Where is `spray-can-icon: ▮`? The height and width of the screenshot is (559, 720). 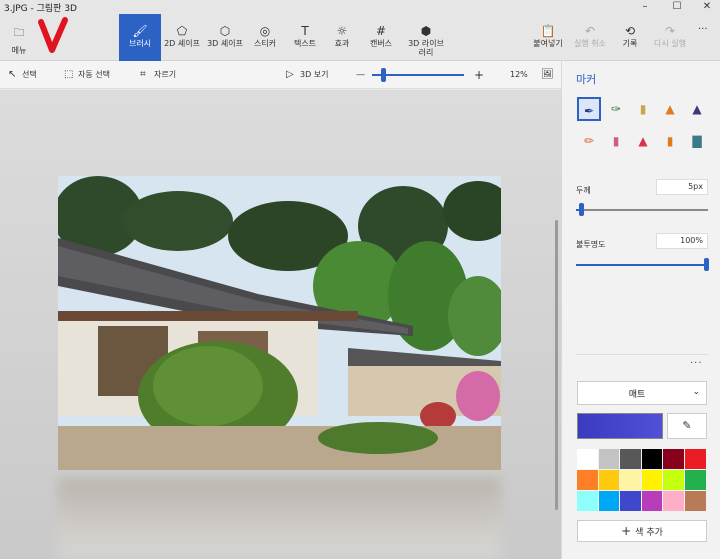
spray-can-icon: ▮ is located at coordinates (670, 141).